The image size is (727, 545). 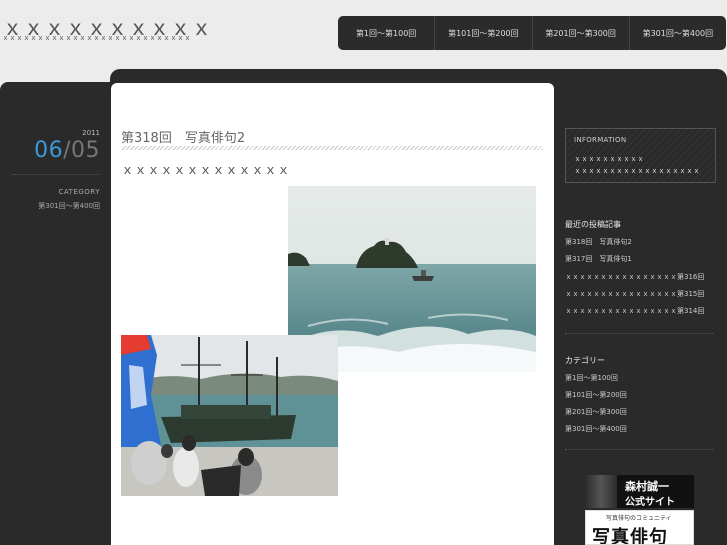 What do you see at coordinates (591, 378) in the screenshot?
I see `category-link-1-100: 第1回～第100回` at bounding box center [591, 378].